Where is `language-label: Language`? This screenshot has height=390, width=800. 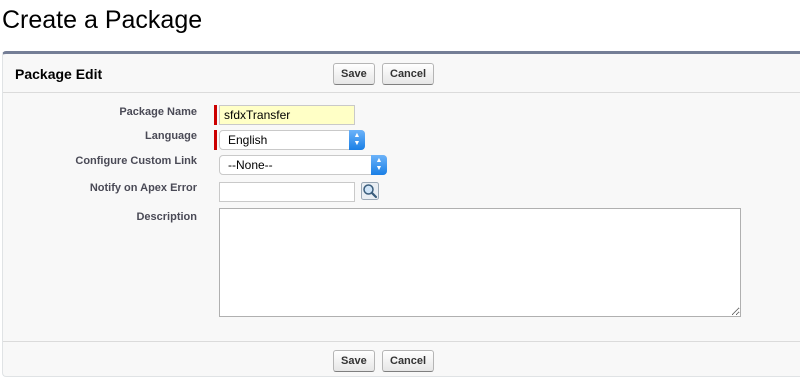 language-label: Language is located at coordinates (171, 136).